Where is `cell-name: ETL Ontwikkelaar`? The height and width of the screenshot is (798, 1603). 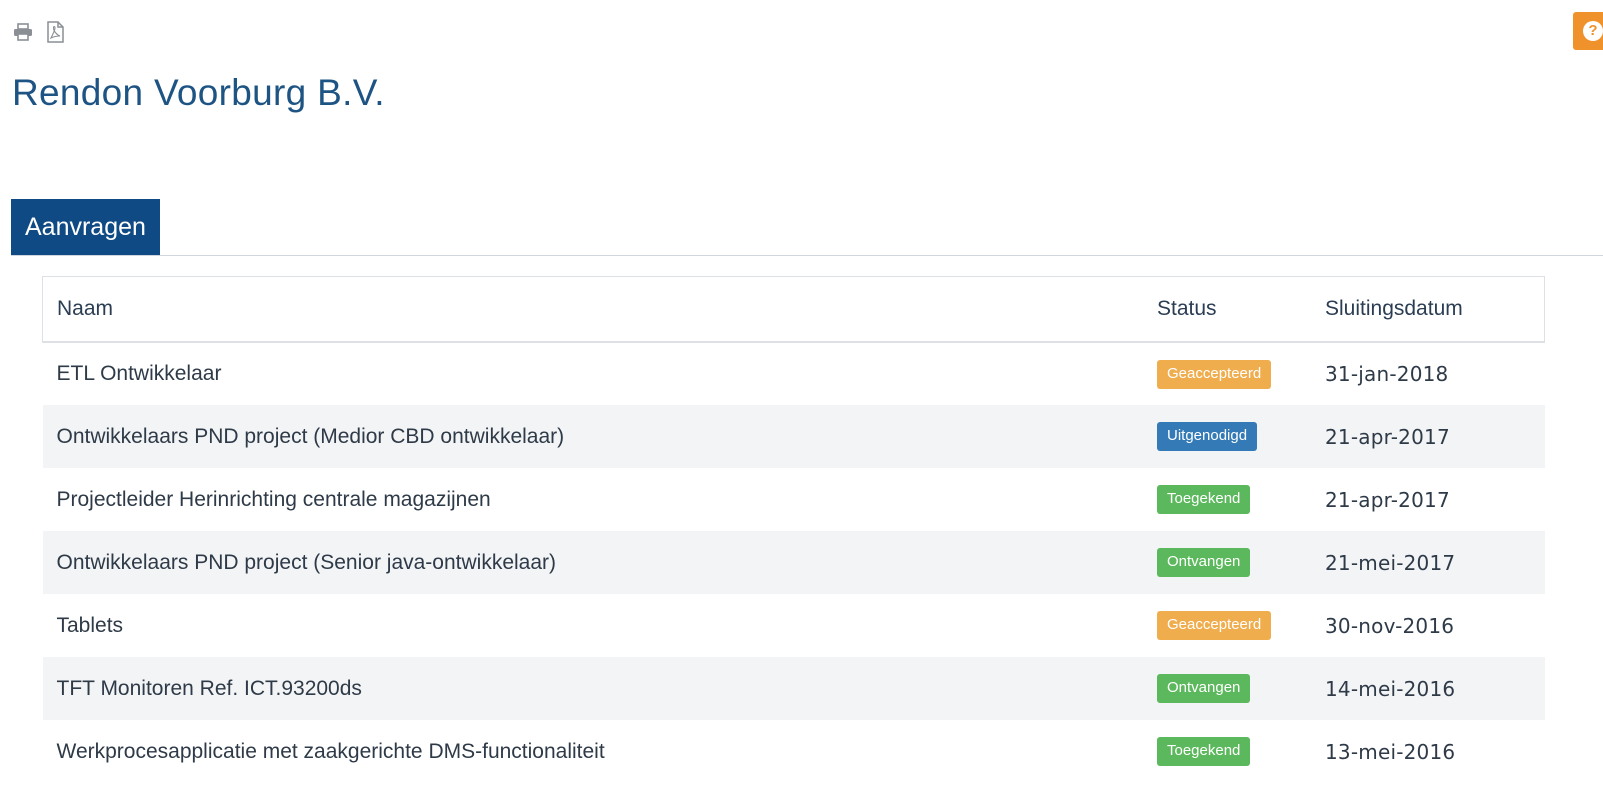
cell-name: ETL Ontwikkelaar is located at coordinates (593, 373).